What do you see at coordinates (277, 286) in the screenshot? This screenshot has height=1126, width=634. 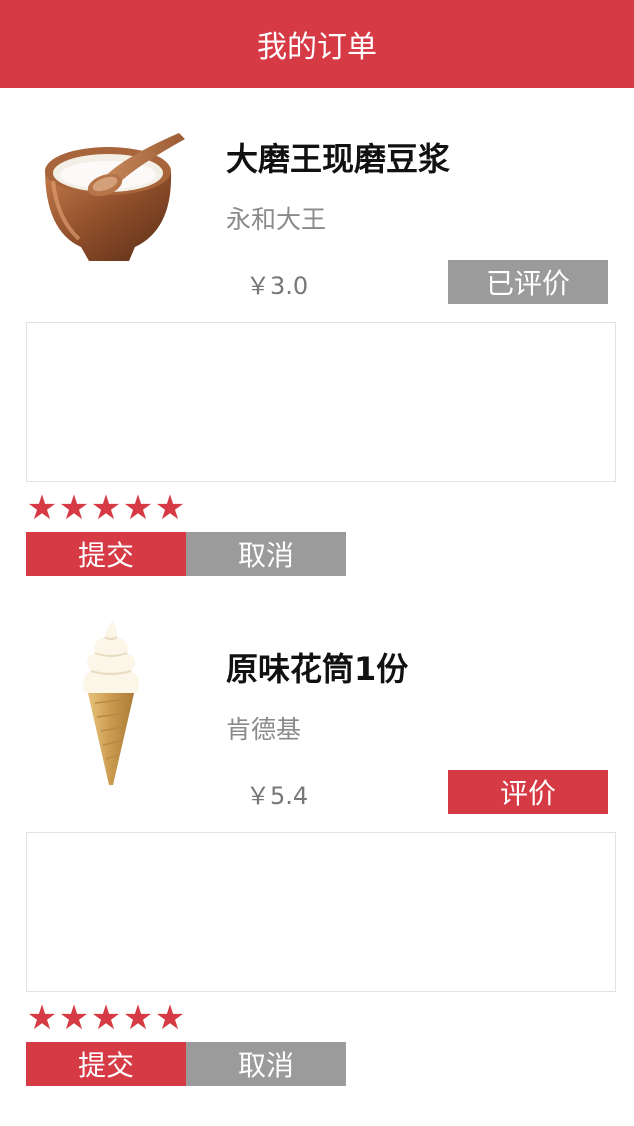 I see `product-price: ￥3.0` at bounding box center [277, 286].